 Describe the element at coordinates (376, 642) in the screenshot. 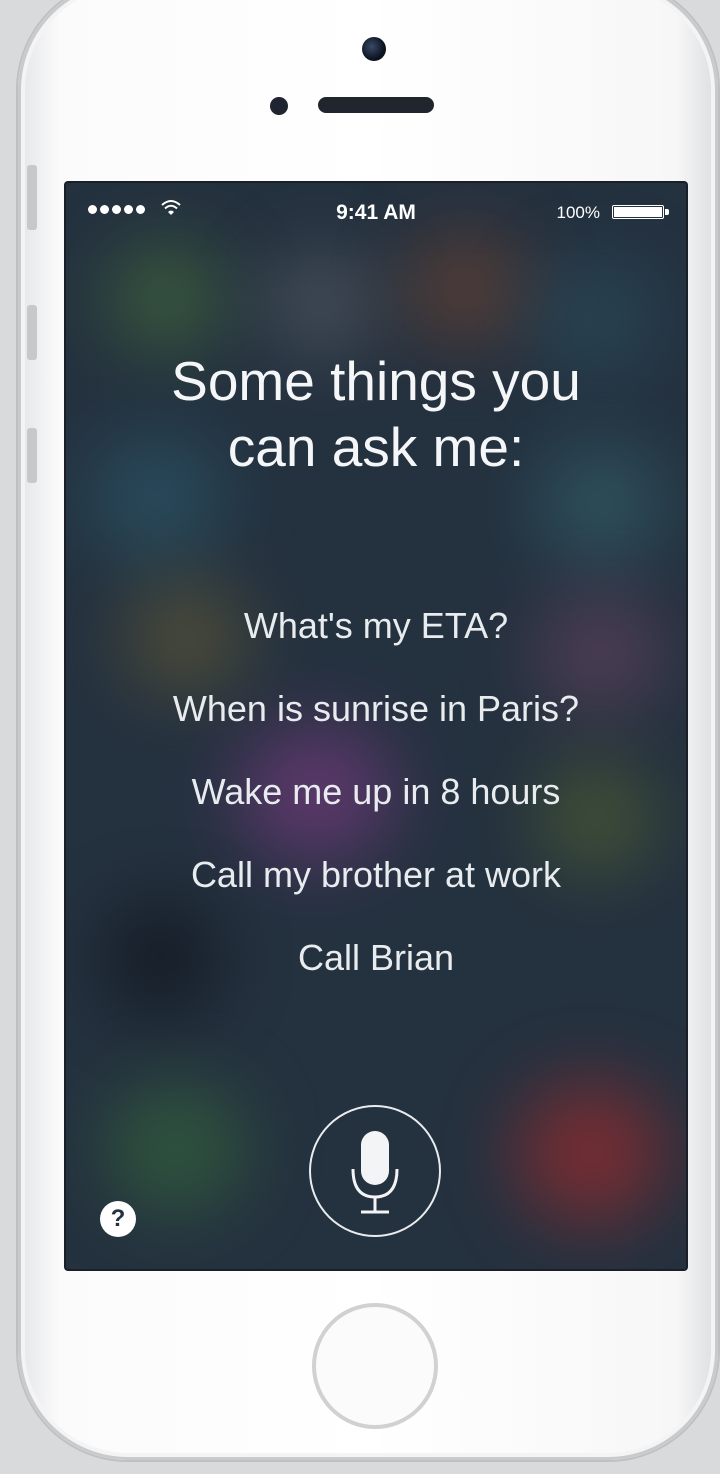

I see `suggestion-eta: What's my ETA?` at that location.